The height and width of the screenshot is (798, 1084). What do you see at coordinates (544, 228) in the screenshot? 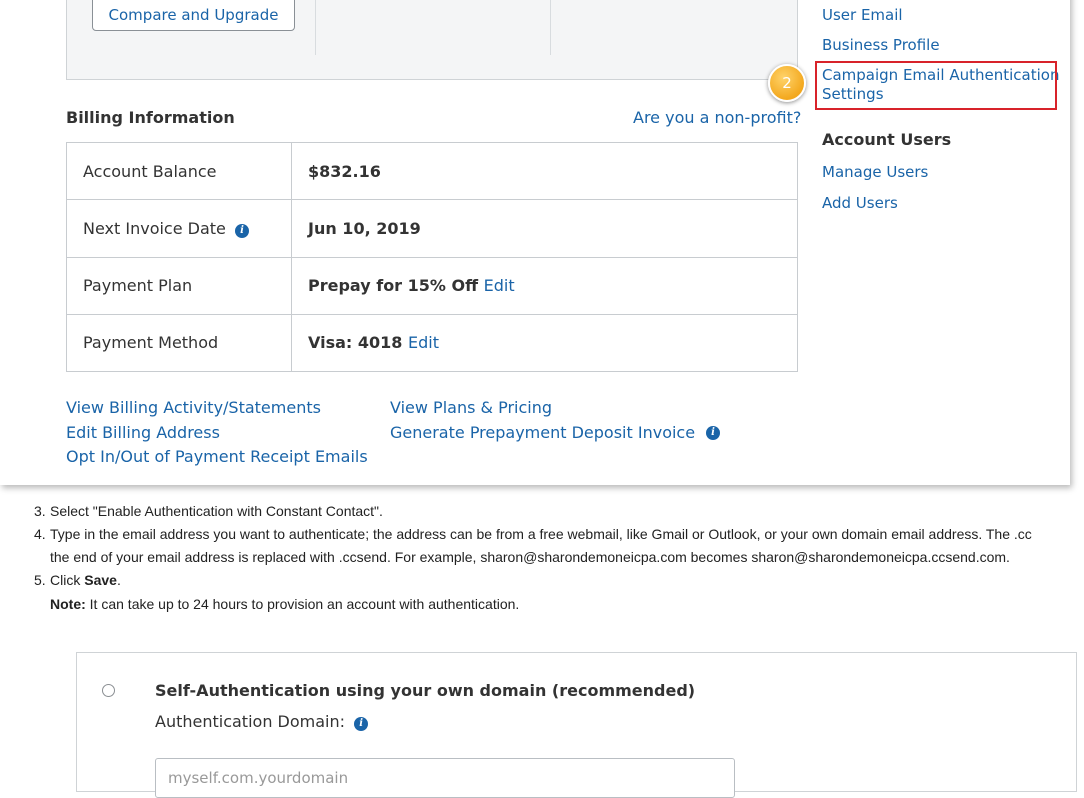
I see `next-invoice-date-value: Jun 10, 2019` at bounding box center [544, 228].